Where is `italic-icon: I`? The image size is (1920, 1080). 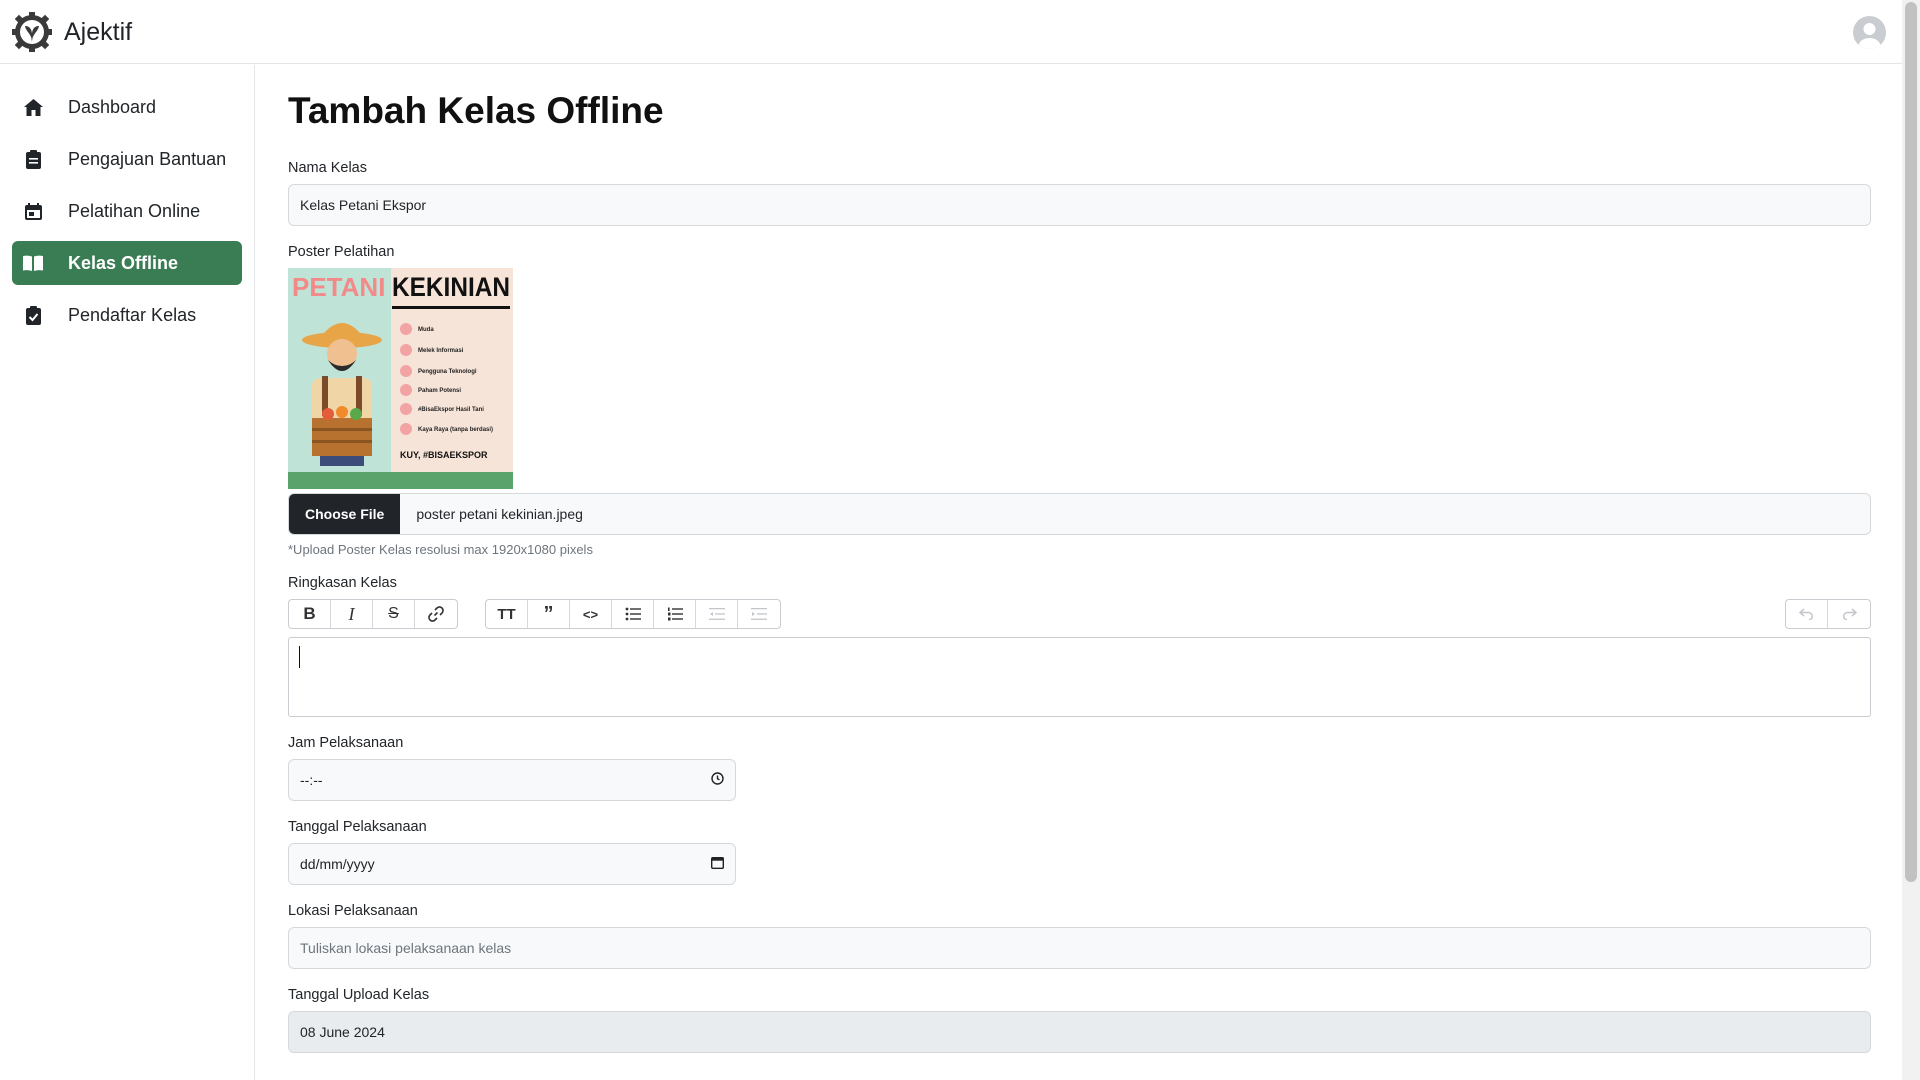
italic-icon: I is located at coordinates (352, 614).